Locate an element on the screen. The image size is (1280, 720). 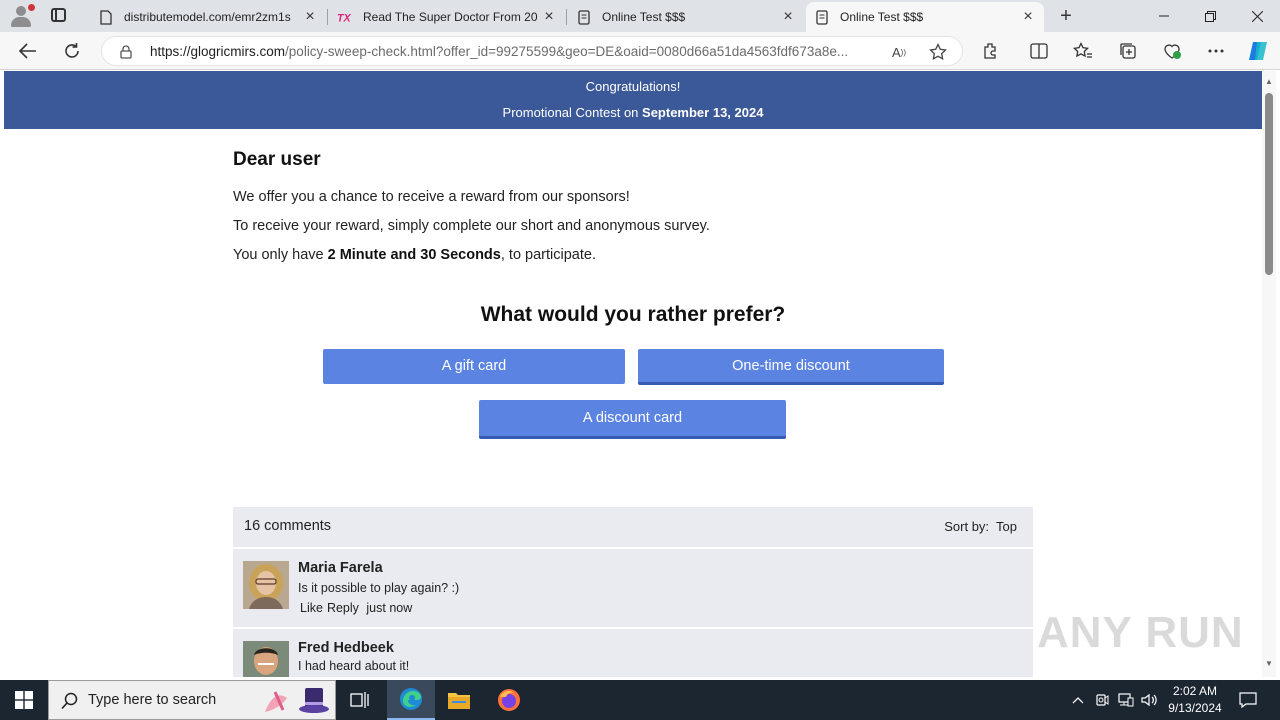
edge-taskbar-icon is located at coordinates (411, 700).